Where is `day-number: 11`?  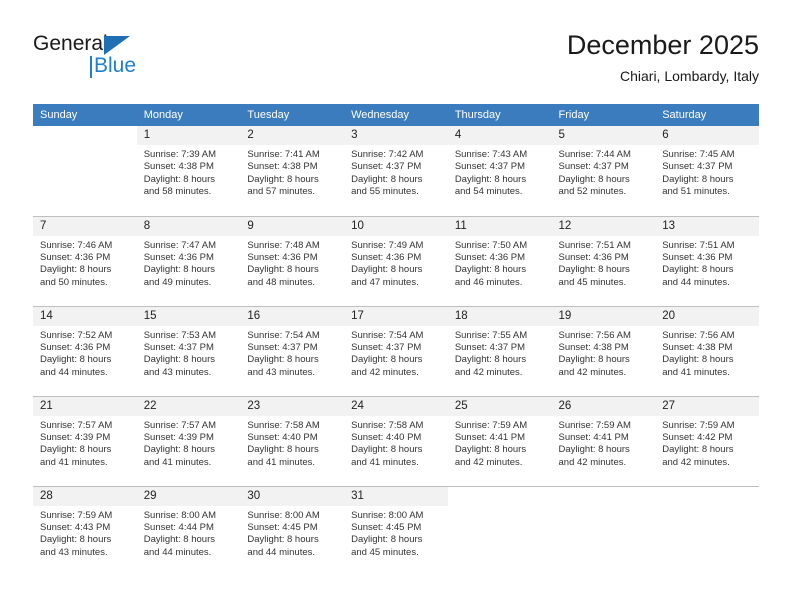 day-number: 11 is located at coordinates (499, 226).